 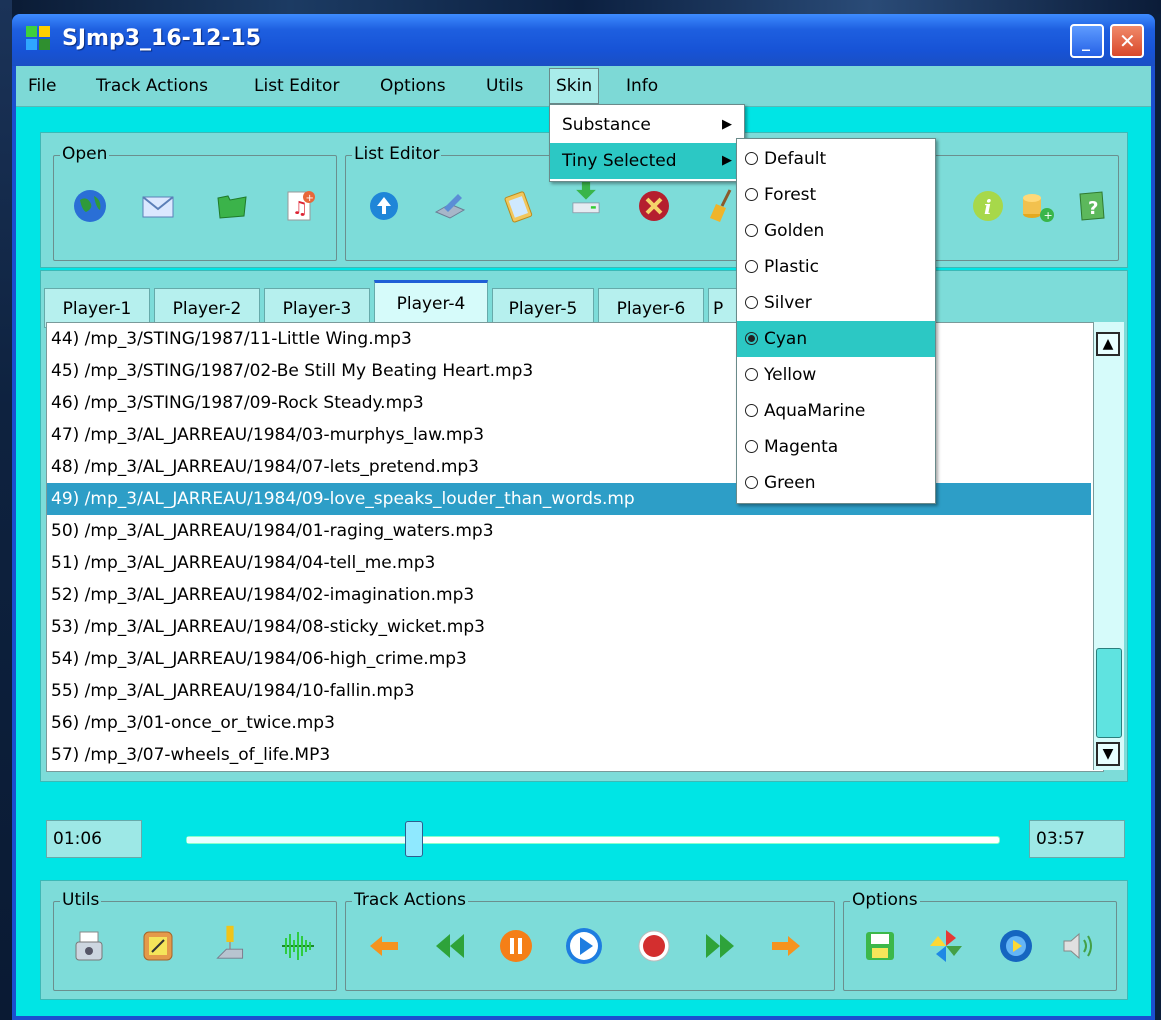 What do you see at coordinates (413, 86) in the screenshot?
I see `menu-options: Options` at bounding box center [413, 86].